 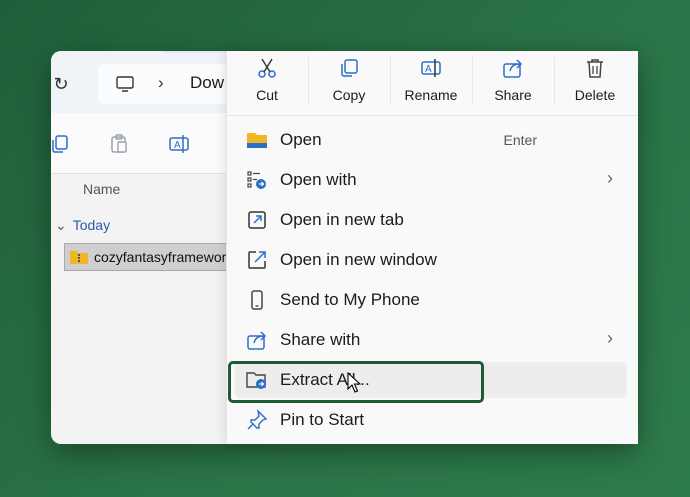 I want to click on share-label: Share, so click(x=513, y=95).